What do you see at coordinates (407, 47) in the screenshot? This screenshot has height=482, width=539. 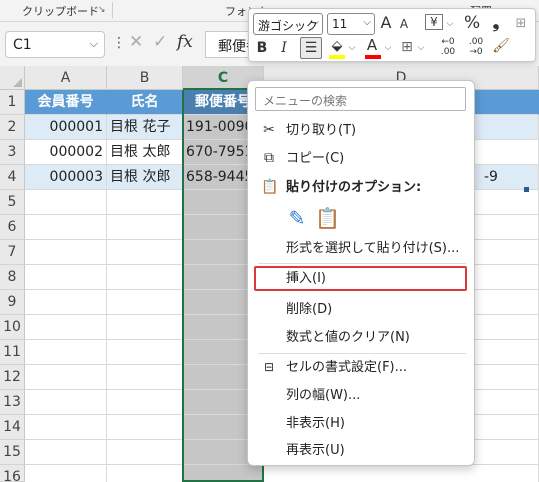 I see `borders-icon: ⊞` at bounding box center [407, 47].